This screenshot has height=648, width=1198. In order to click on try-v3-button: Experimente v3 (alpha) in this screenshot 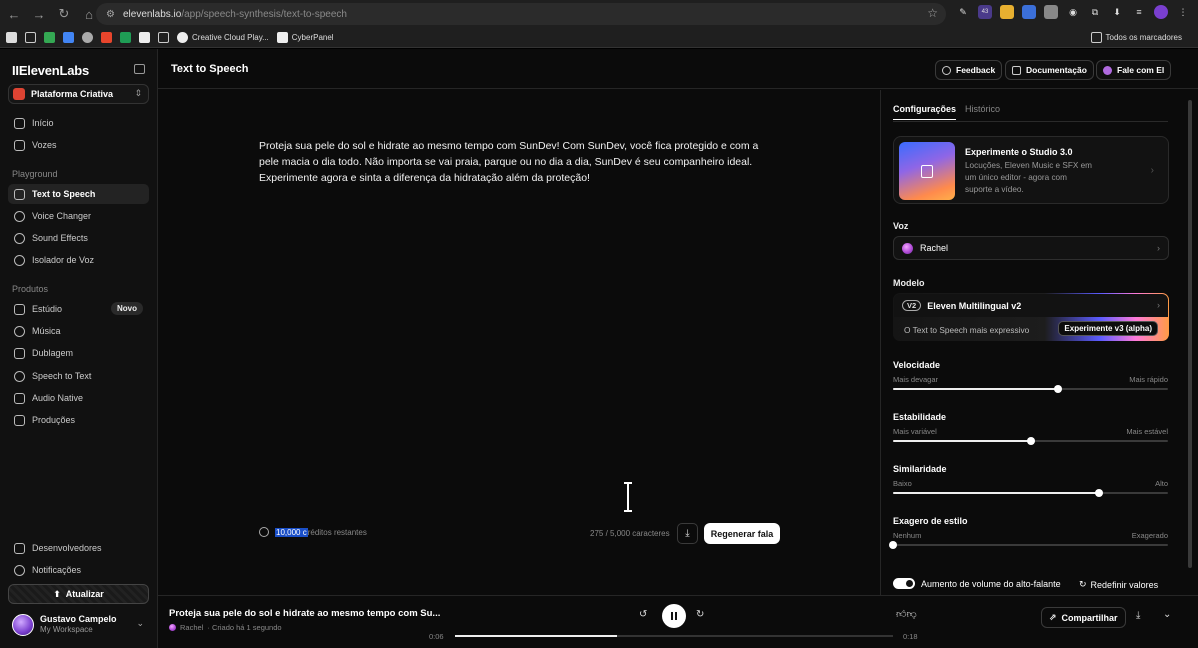, I will do `click(1108, 328)`.